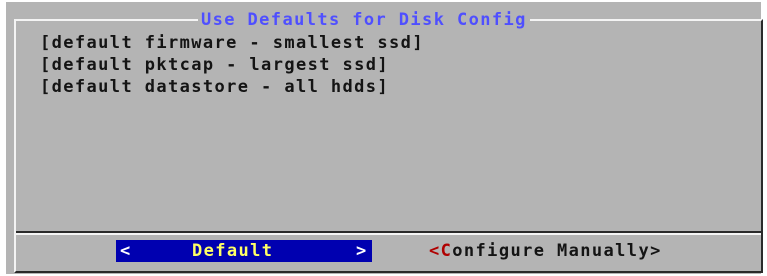 Image resolution: width=767 pixels, height=276 pixels. What do you see at coordinates (215, 87) in the screenshot?
I see `datastore-default-line: [default datastore - all hdds]` at bounding box center [215, 87].